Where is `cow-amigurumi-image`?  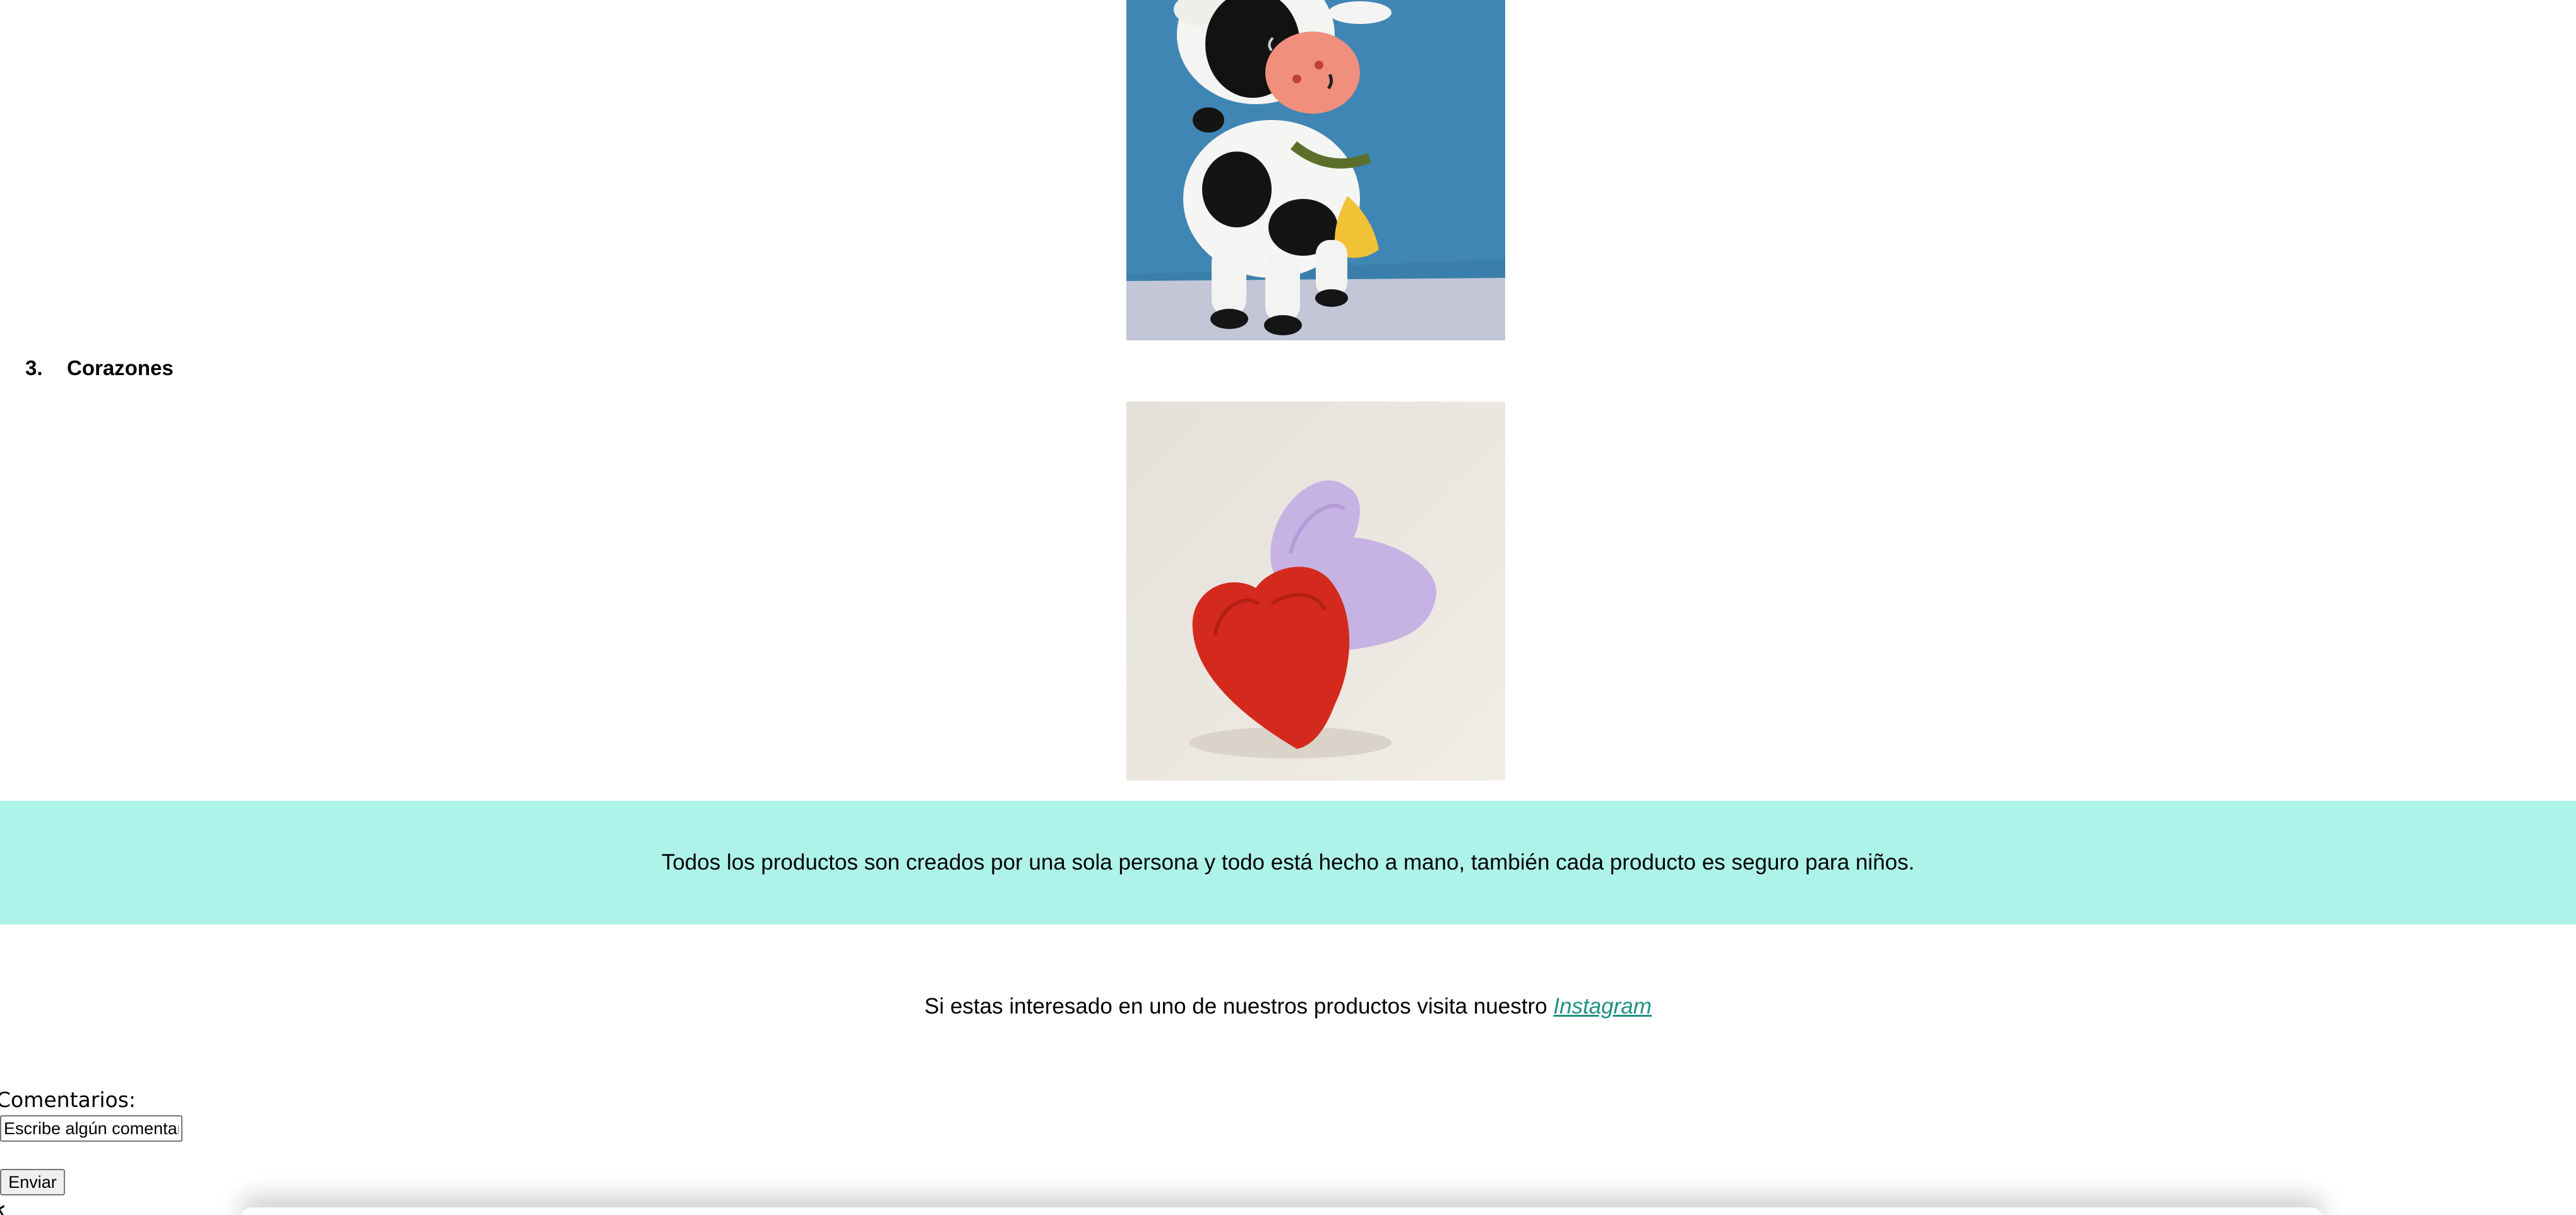
cow-amigurumi-image is located at coordinates (1315, 170).